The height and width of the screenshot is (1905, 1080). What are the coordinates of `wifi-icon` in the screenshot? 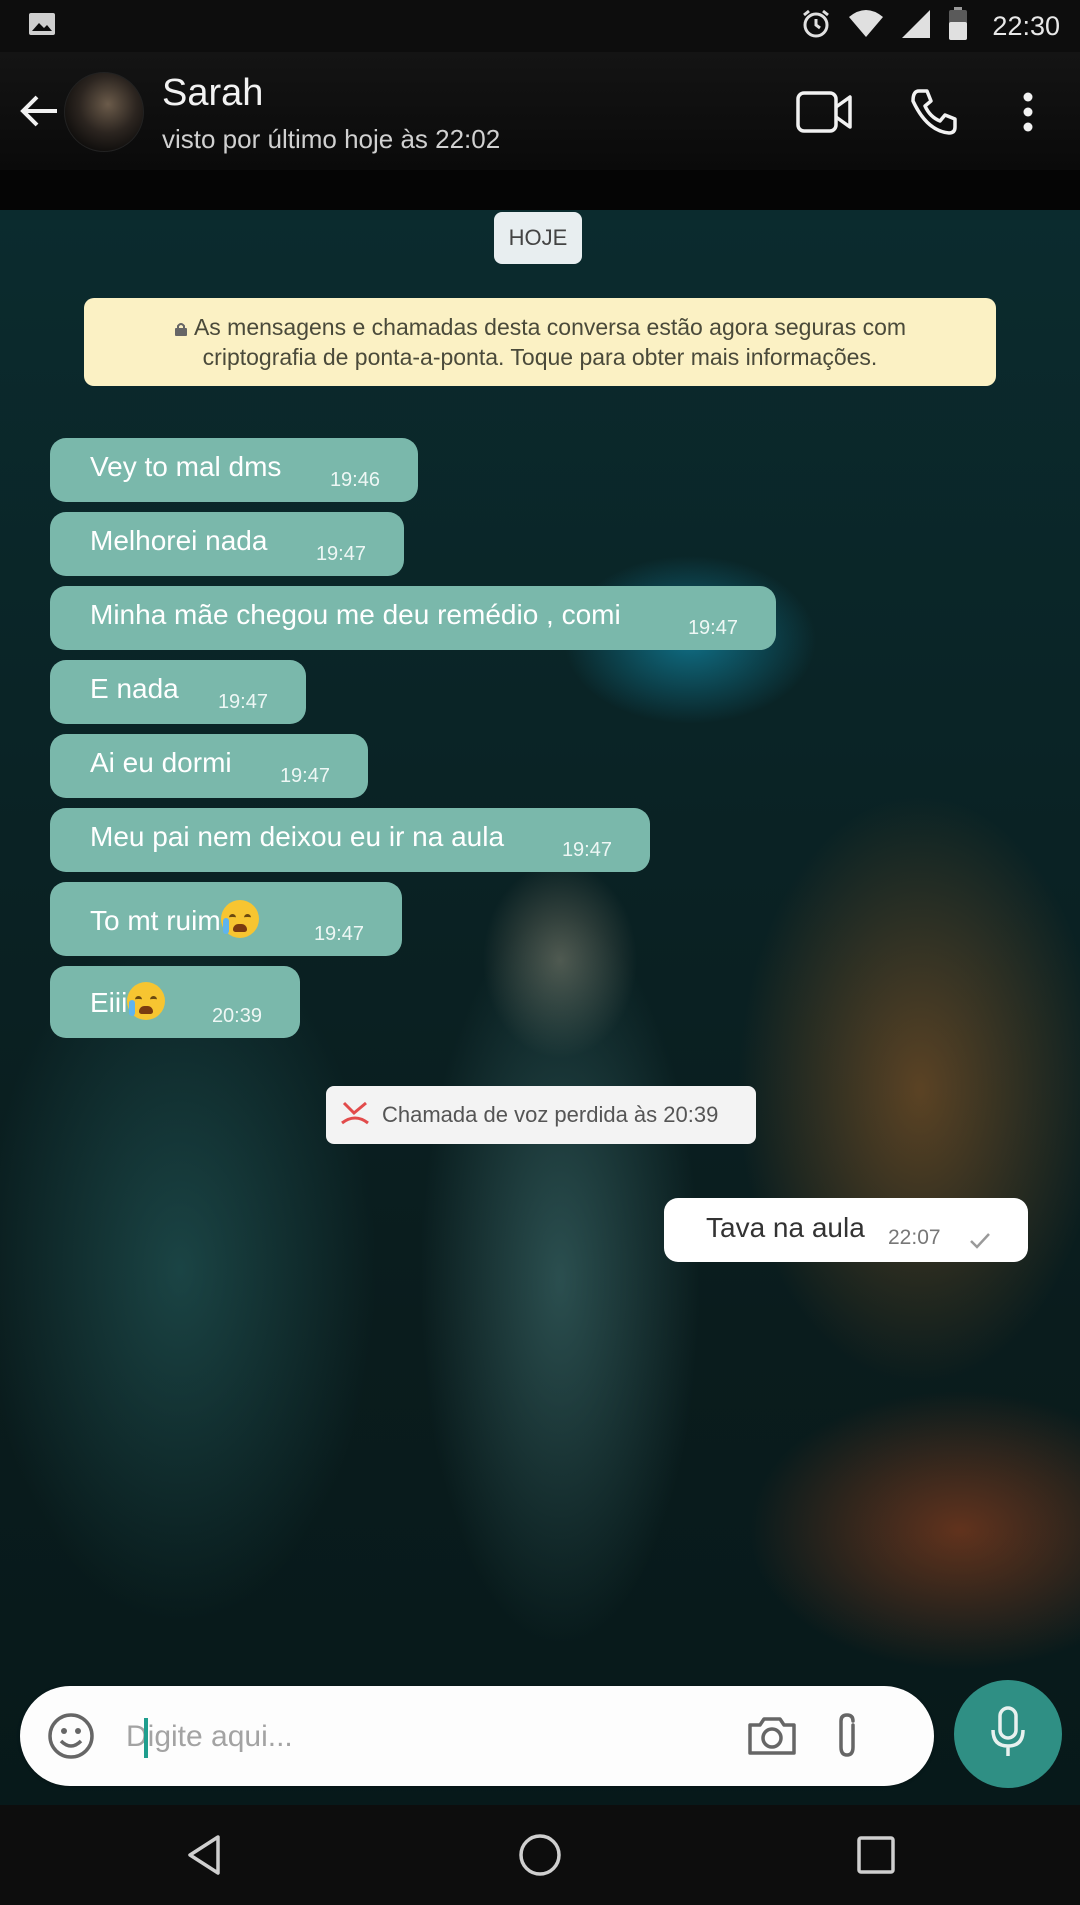 It's located at (866, 26).